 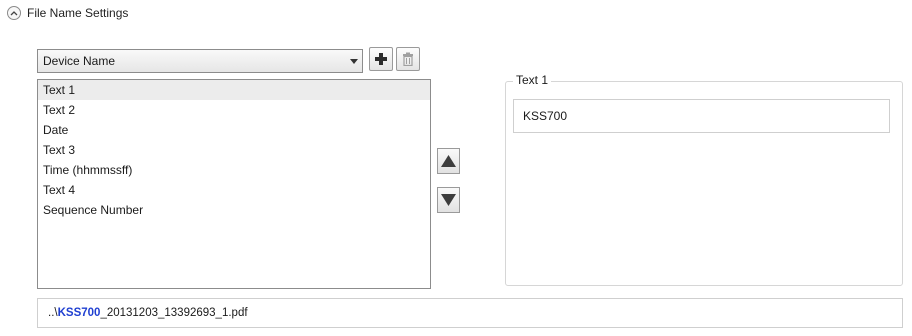 I want to click on preview-highlight: KSS700, so click(x=79, y=313).